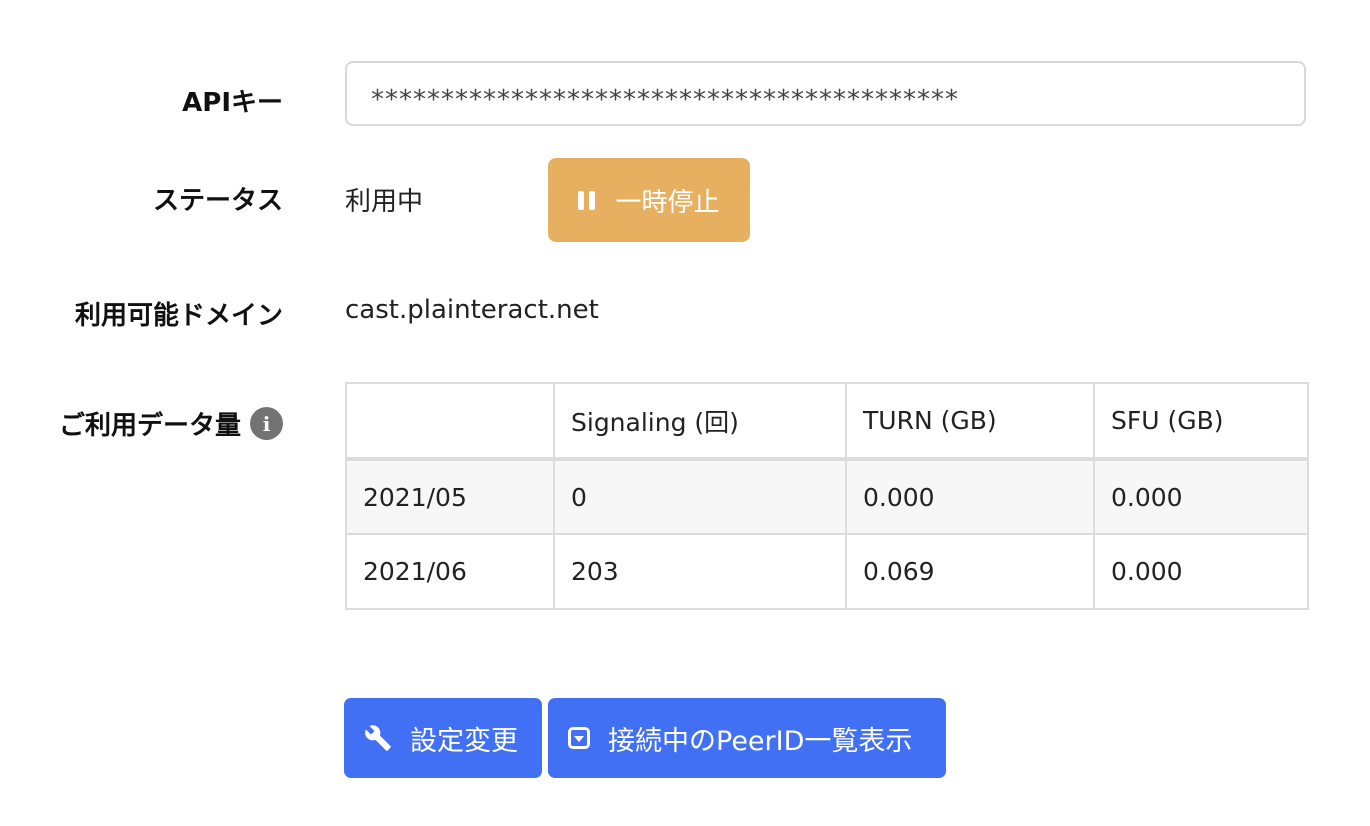 This screenshot has height=826, width=1370. Describe the element at coordinates (587, 200) in the screenshot. I see `pause-icon` at that location.